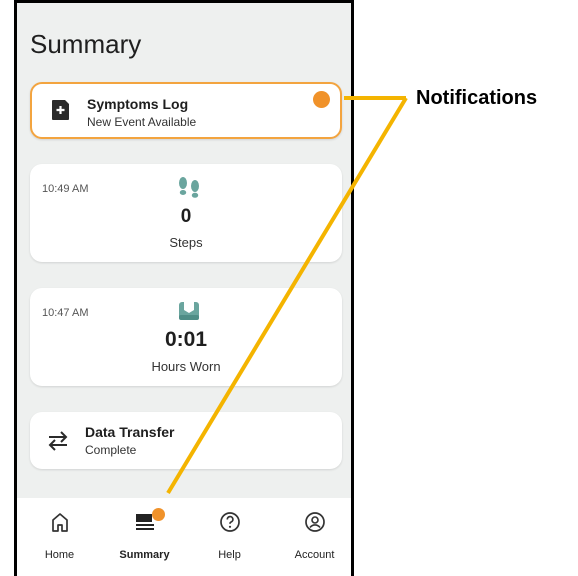 Image resolution: width=578 pixels, height=576 pixels. I want to click on vest-icon, so click(189, 311).